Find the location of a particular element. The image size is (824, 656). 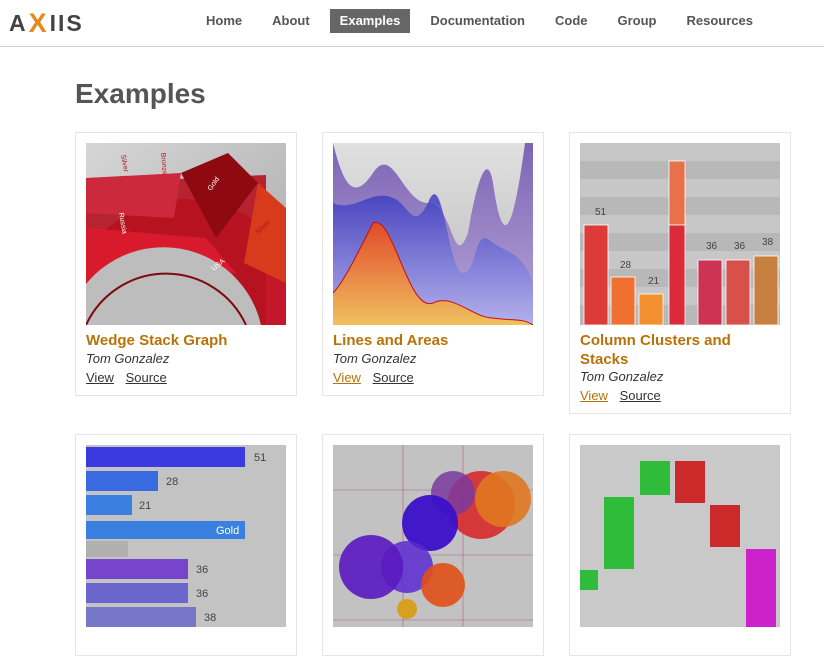

card-title: Lines and Areas is located at coordinates (433, 340).